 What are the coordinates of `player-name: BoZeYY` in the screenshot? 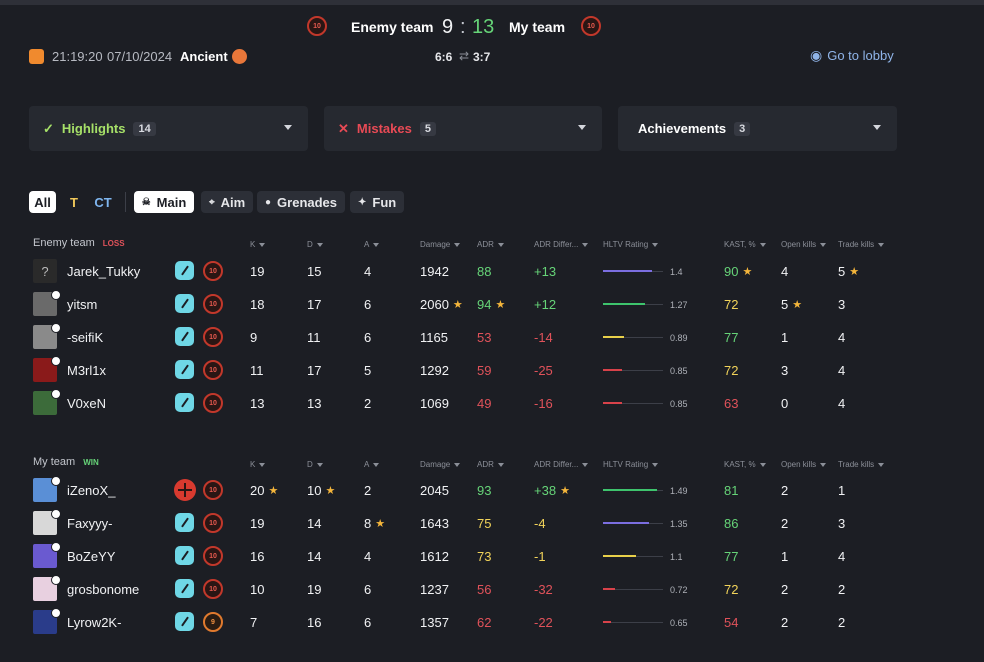 It's located at (91, 556).